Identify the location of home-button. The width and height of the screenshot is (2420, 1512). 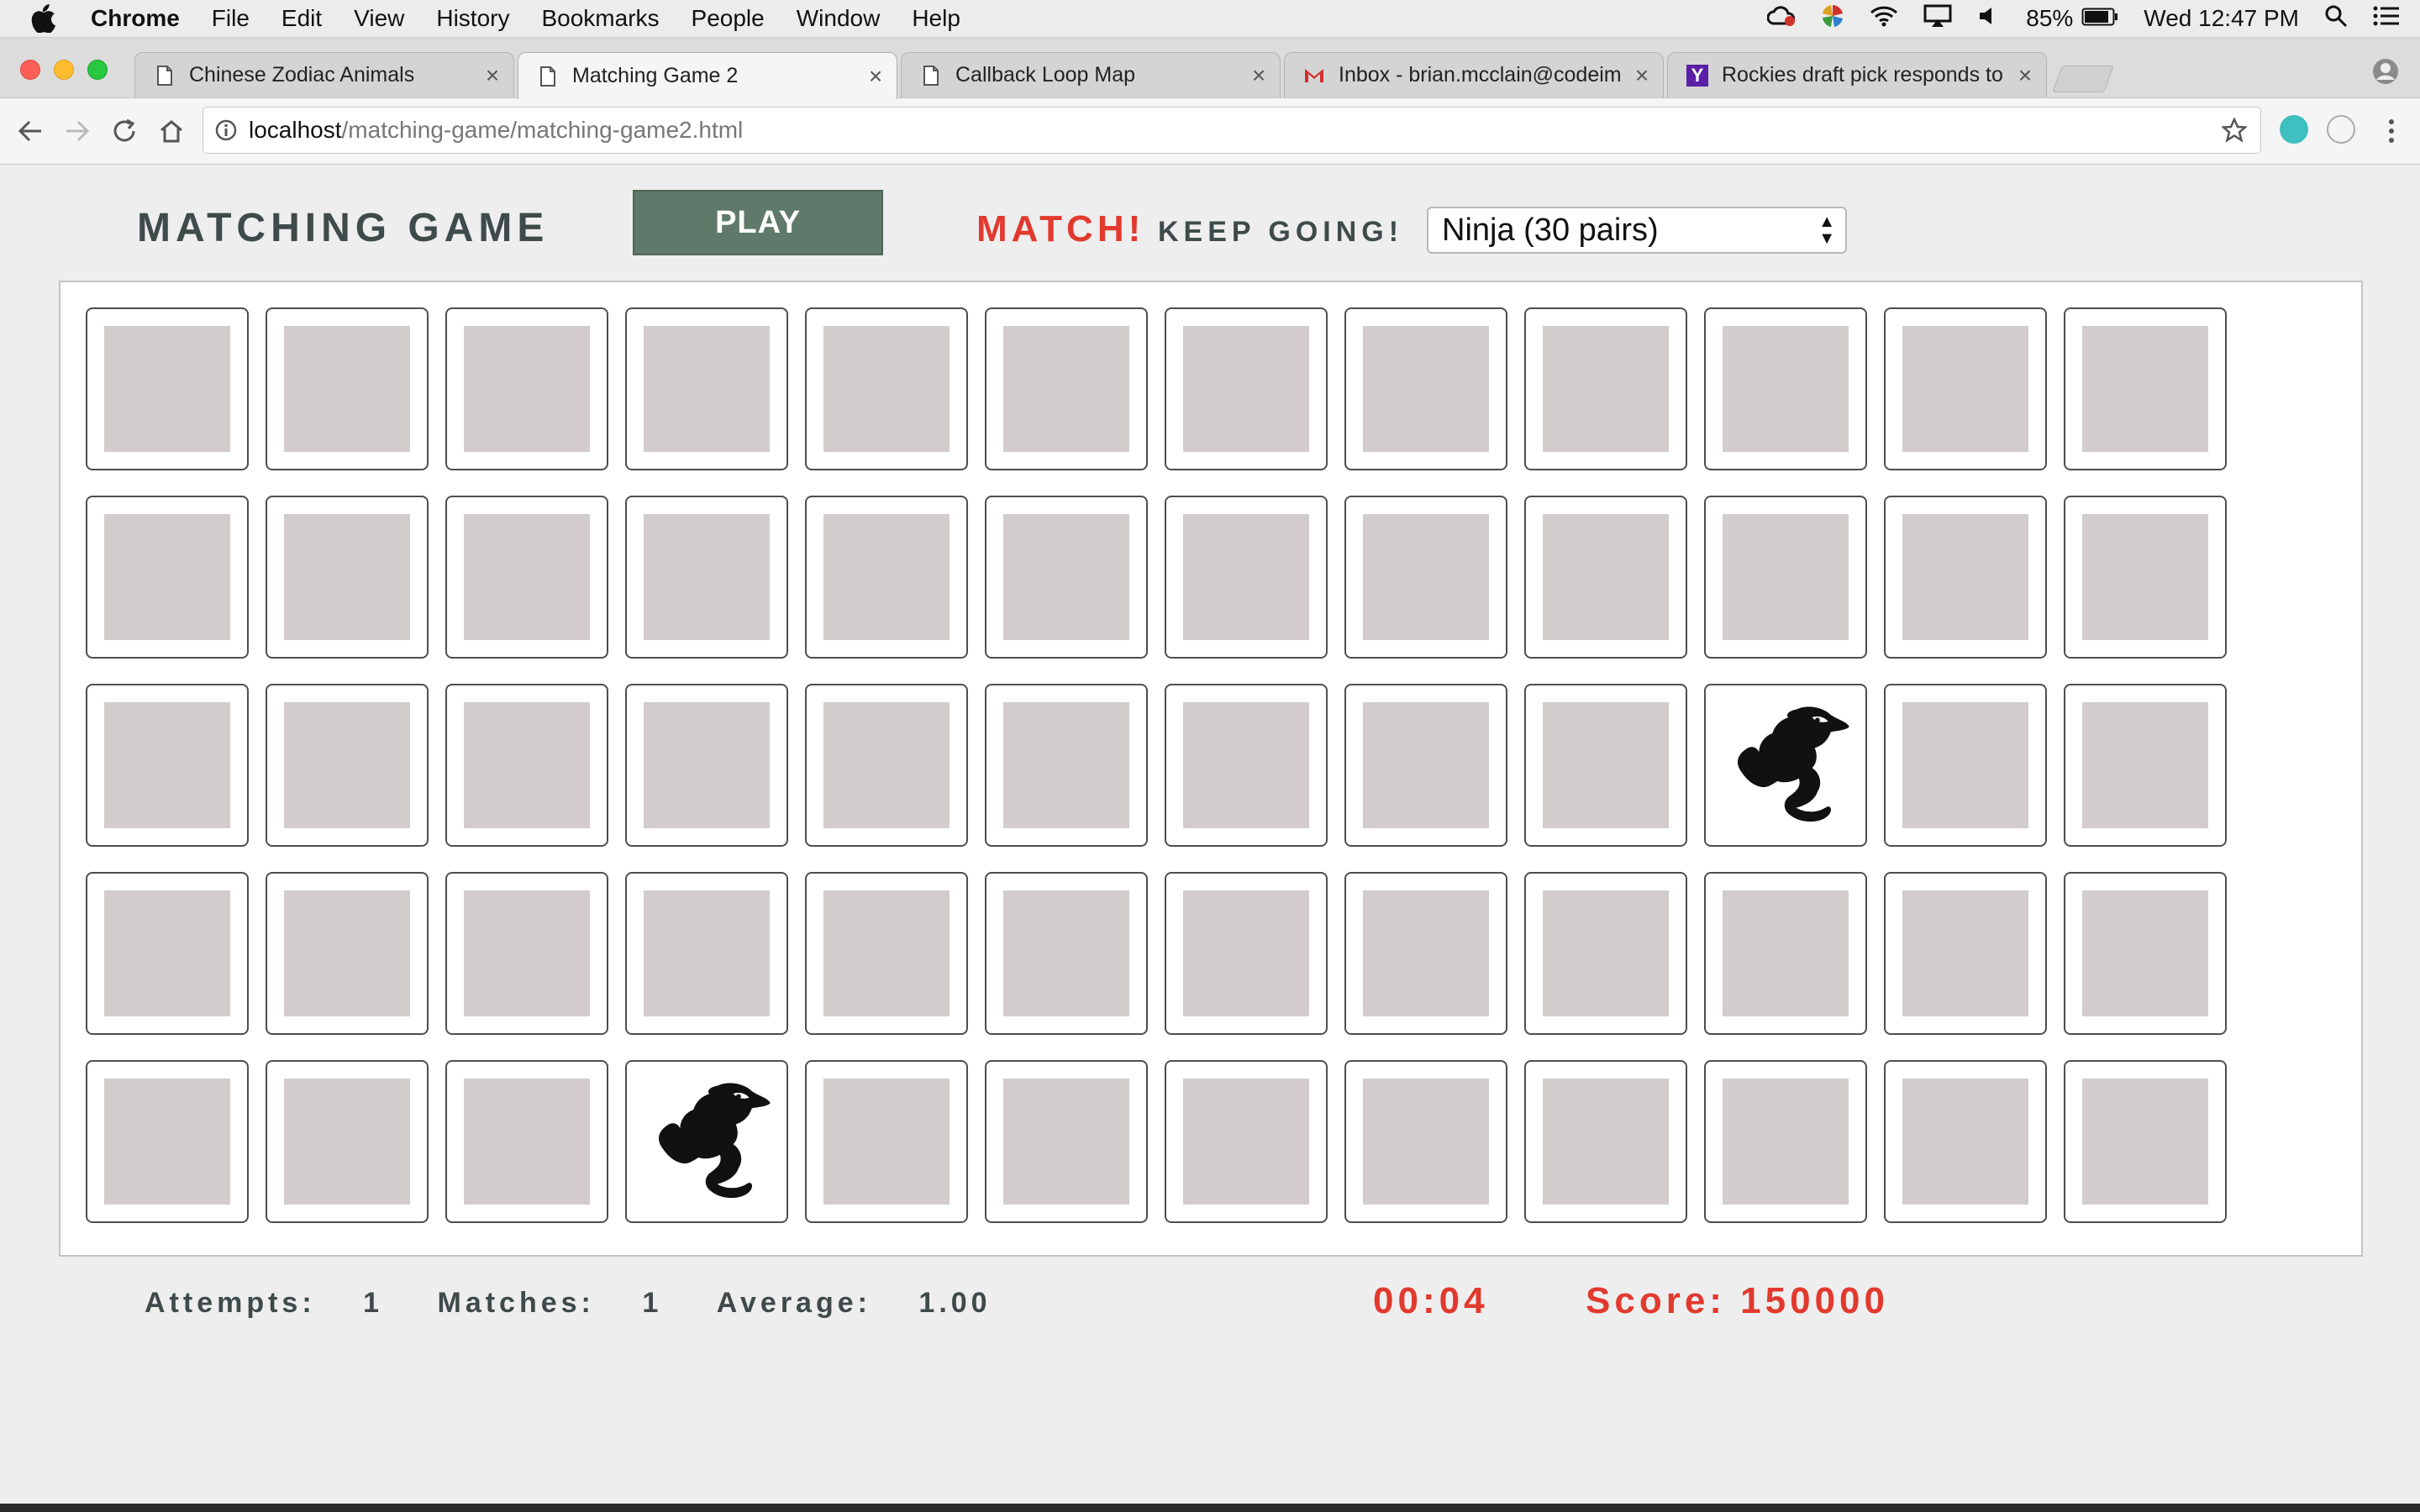
(172, 131).